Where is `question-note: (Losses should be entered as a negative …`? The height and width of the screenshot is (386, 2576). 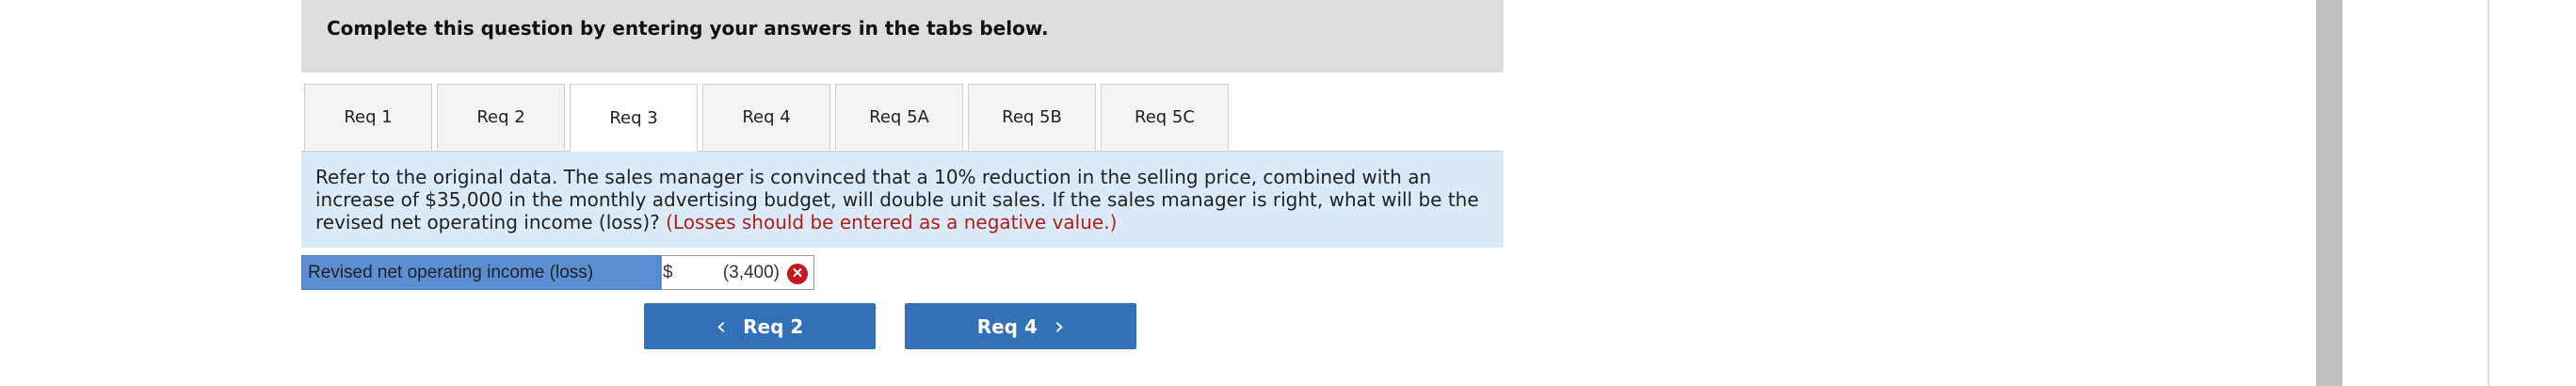
question-note: (Losses should be entered as a negative … is located at coordinates (892, 222).